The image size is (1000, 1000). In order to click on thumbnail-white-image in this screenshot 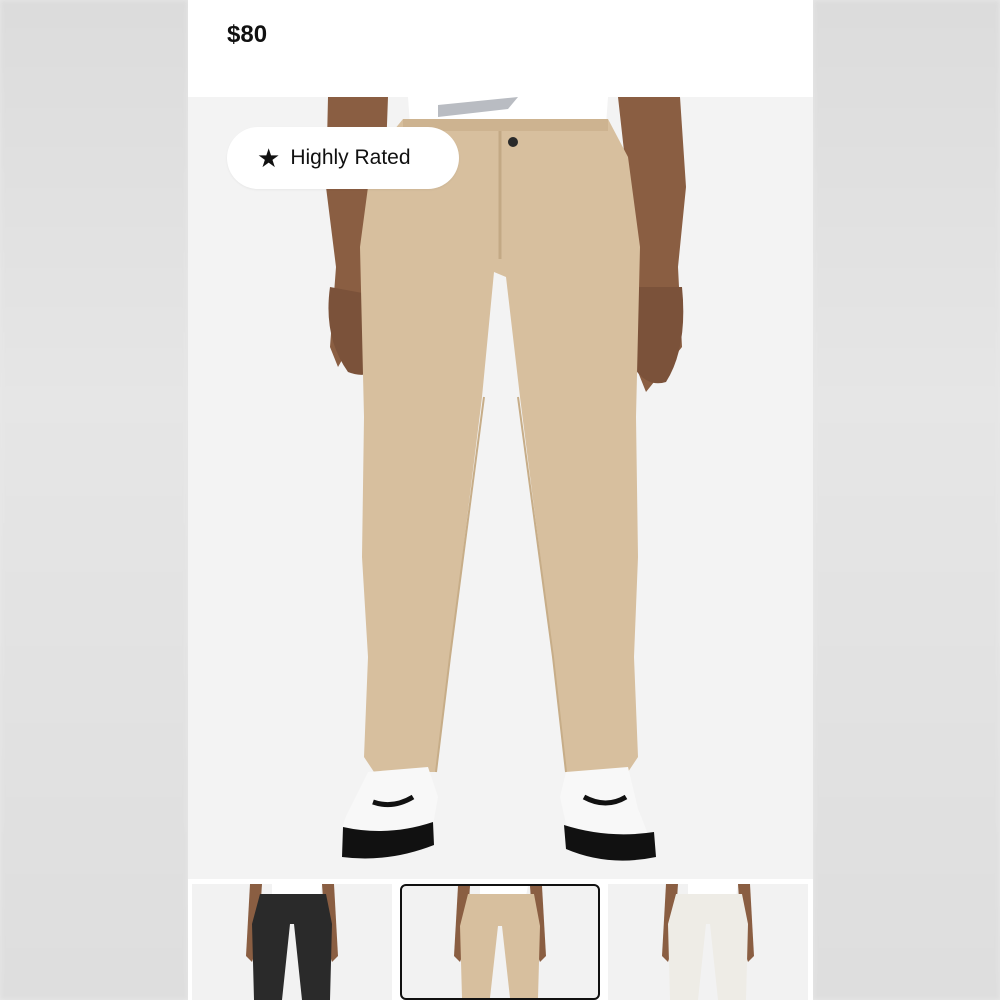, I will do `click(708, 942)`.